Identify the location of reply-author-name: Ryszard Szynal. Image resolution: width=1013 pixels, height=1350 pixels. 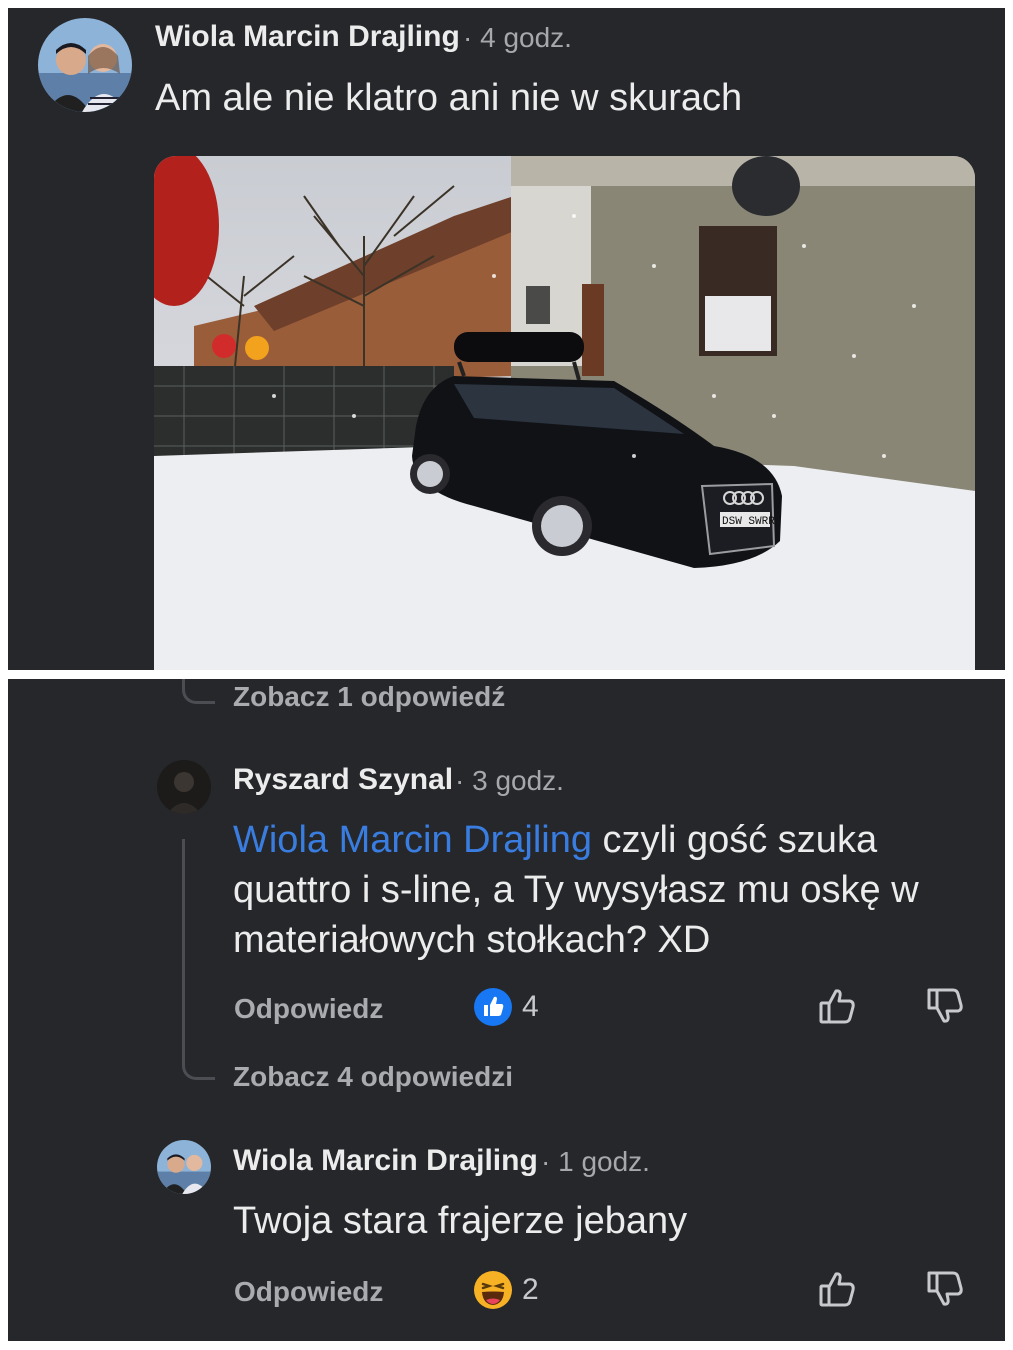
(343, 780).